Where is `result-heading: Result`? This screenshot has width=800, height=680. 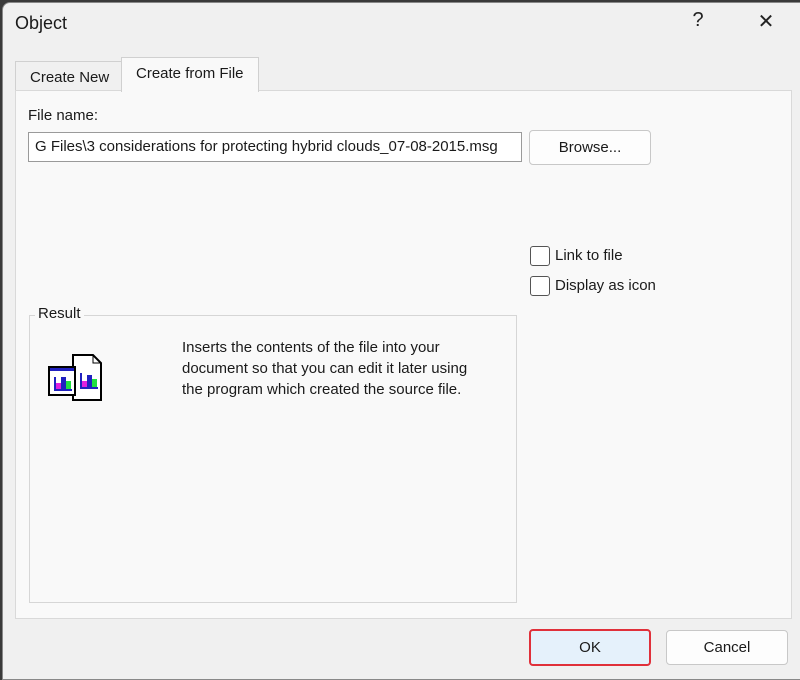
result-heading: Result is located at coordinates (59, 313).